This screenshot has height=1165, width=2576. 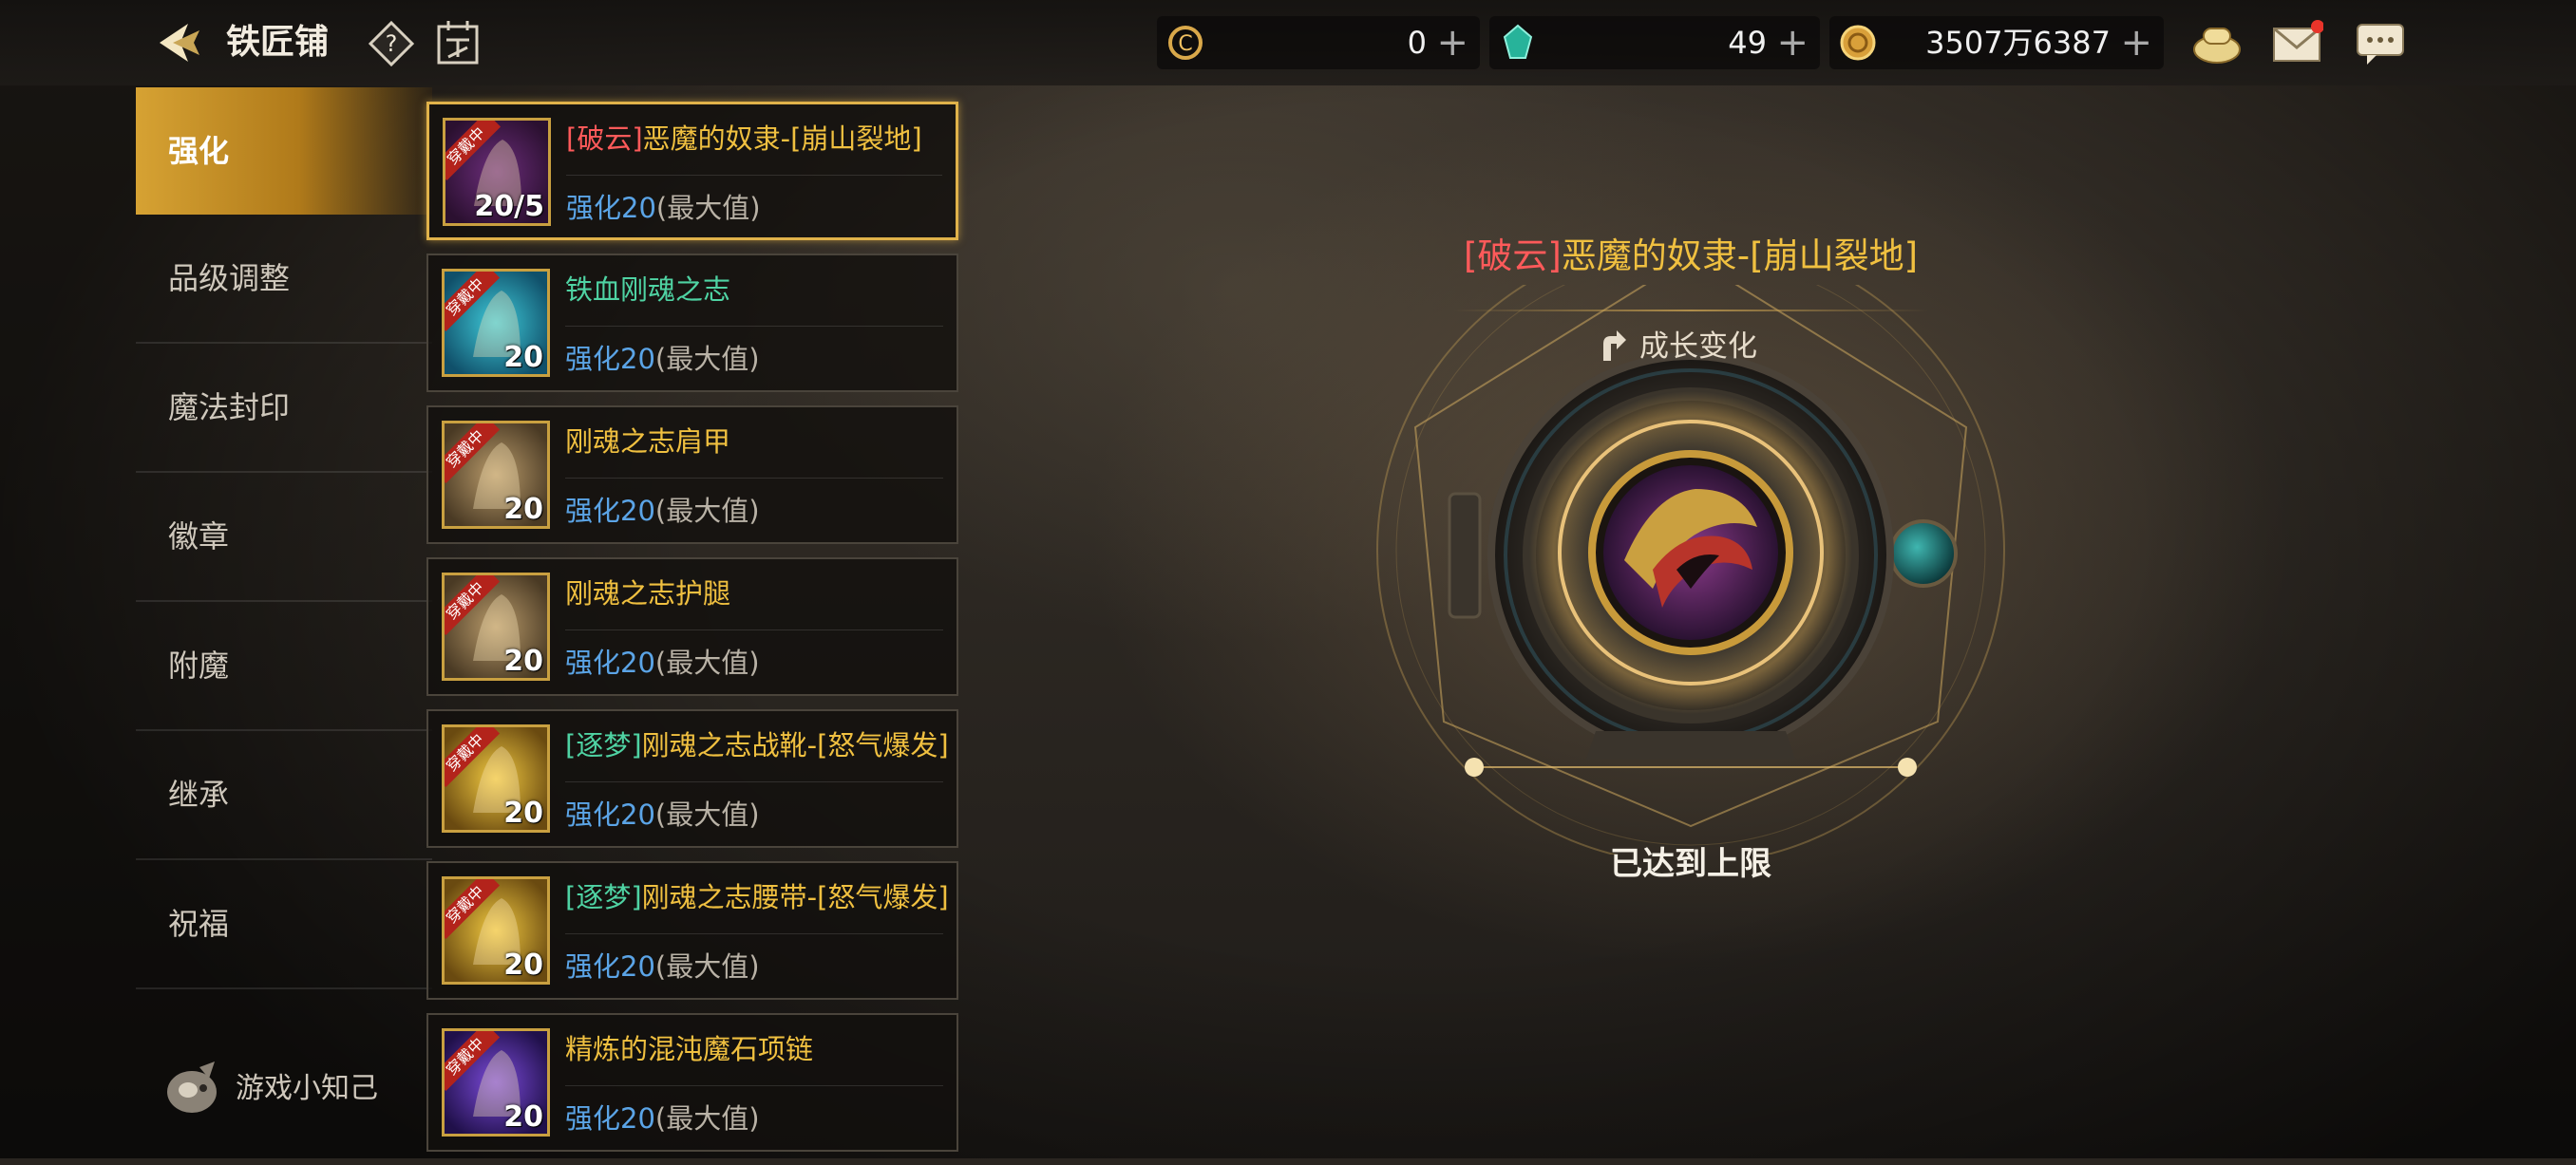 I want to click on nav-item-inherit: 继承, so click(x=284, y=795).